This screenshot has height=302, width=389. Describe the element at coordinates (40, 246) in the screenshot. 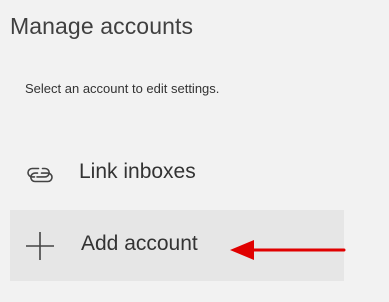

I see `plus-icon` at that location.